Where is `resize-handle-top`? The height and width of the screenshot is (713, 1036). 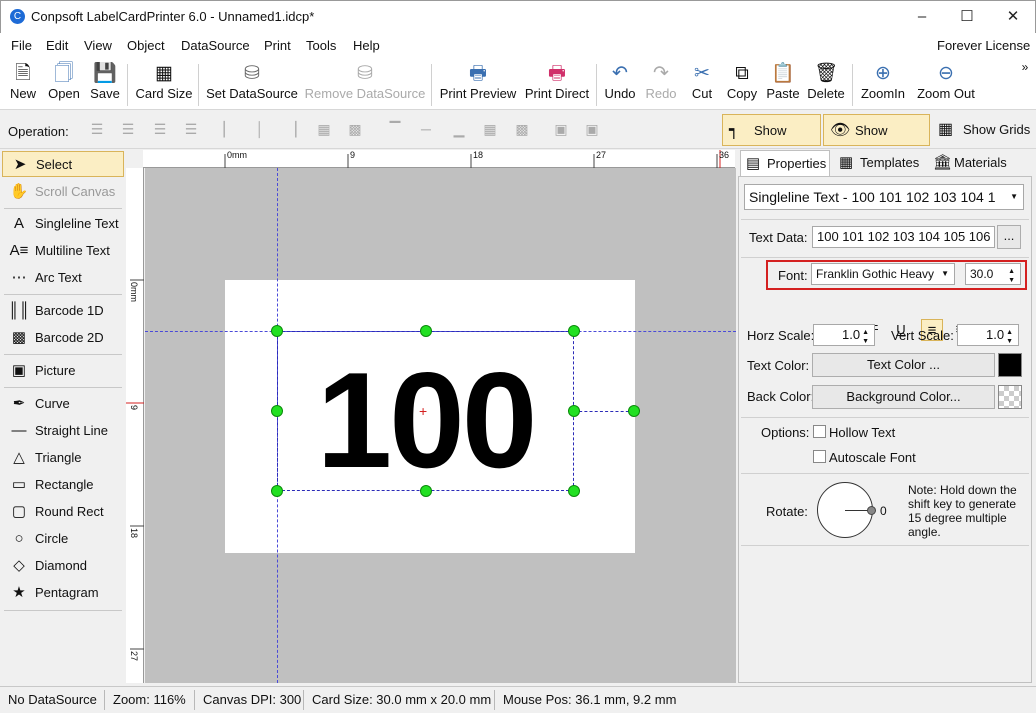
resize-handle-top is located at coordinates (426, 331).